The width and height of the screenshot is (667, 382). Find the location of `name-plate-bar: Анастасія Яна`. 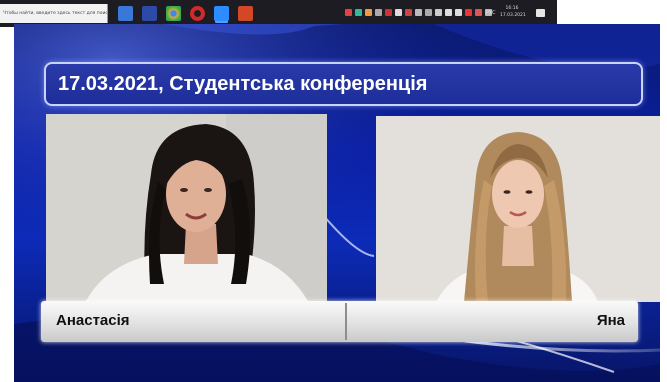

name-plate-bar: Анастасія Яна is located at coordinates (339, 321).